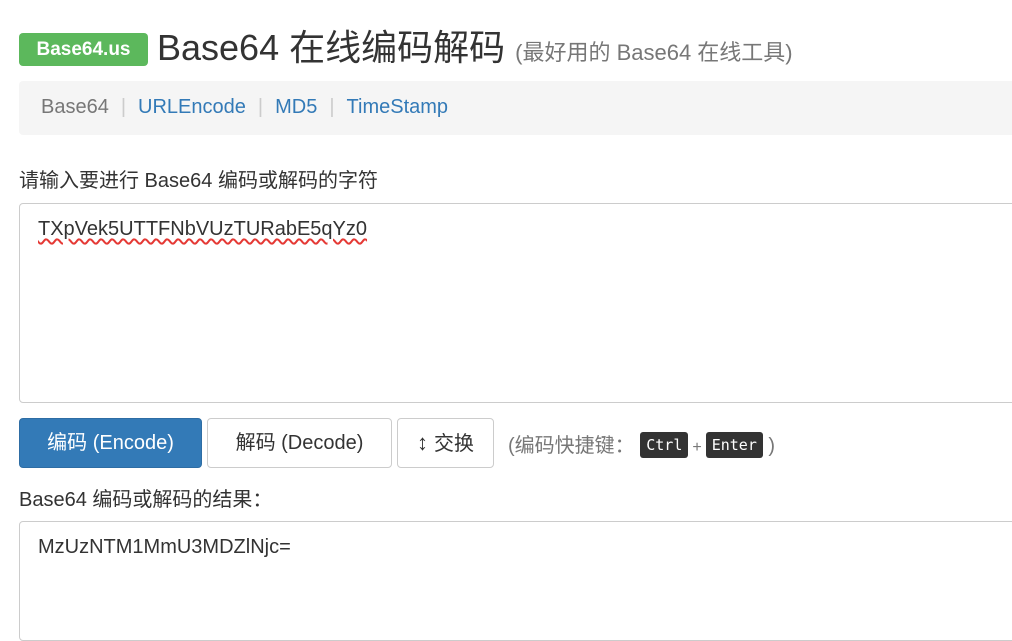  I want to click on result-label: Base64 编码或解码的结果：, so click(146, 500).